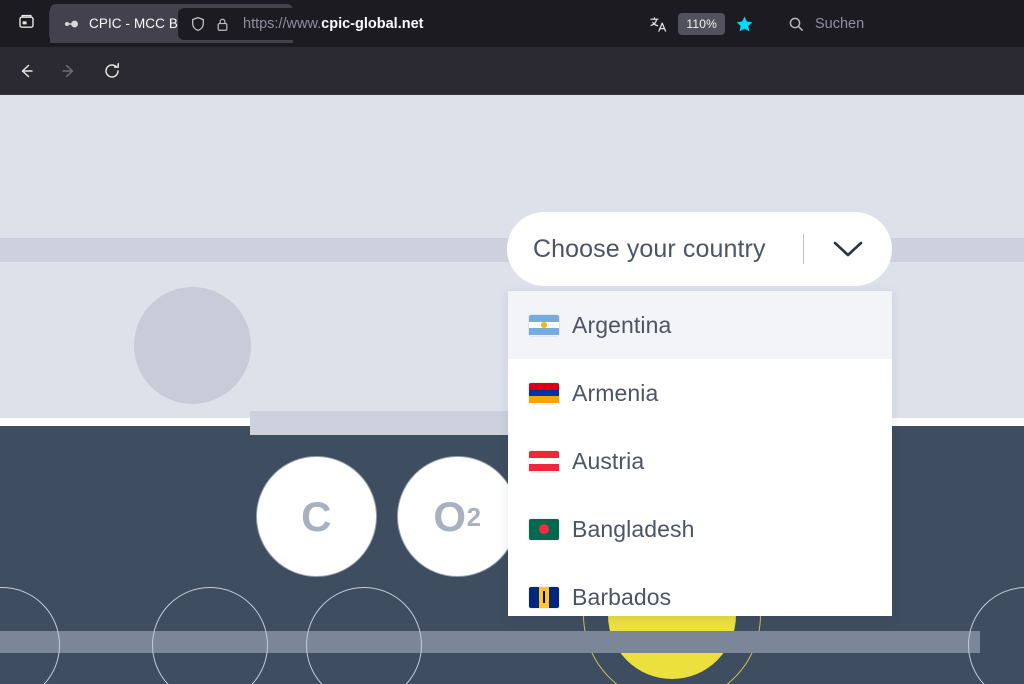  Describe the element at coordinates (198, 24) in the screenshot. I see `shield-icon` at that location.